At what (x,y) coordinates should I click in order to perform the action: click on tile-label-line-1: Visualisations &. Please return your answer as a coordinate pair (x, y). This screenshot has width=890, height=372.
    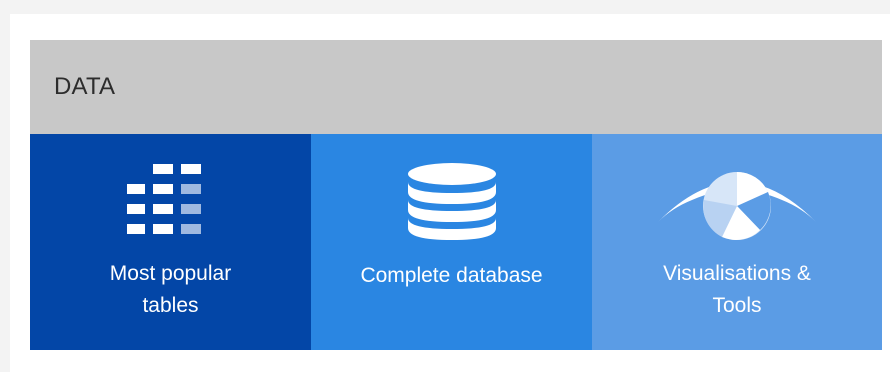
    Looking at the image, I should click on (737, 273).